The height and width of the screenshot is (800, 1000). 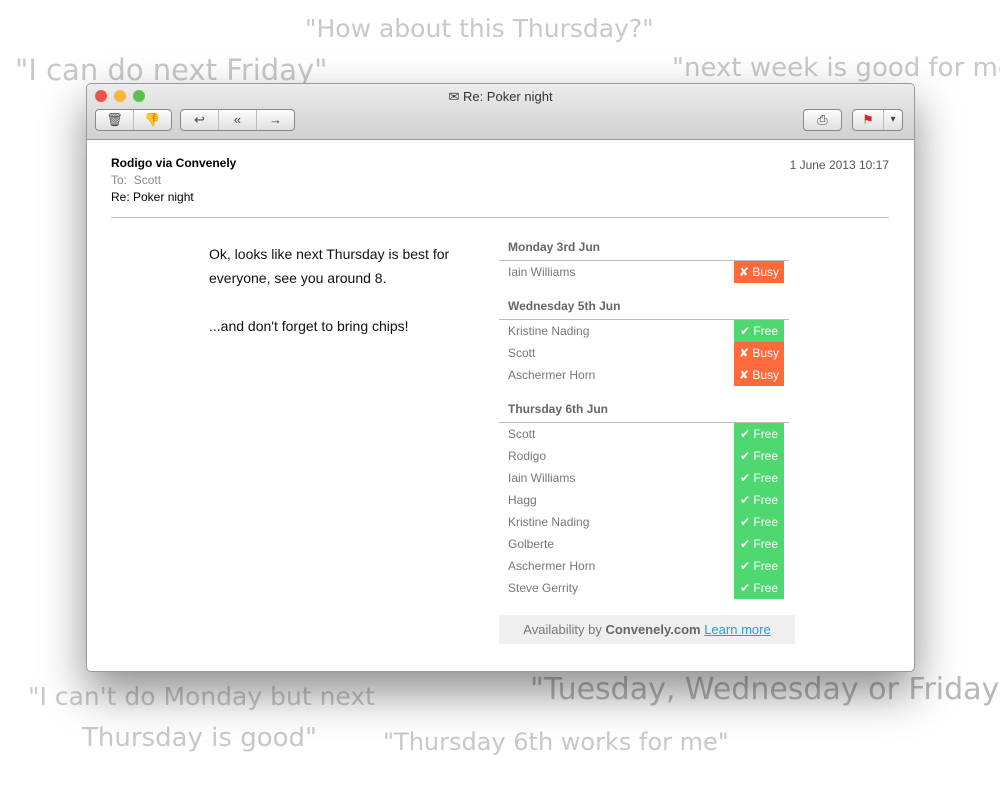 What do you see at coordinates (201, 696) in the screenshot?
I see `quote: "I can't do Monday but next` at bounding box center [201, 696].